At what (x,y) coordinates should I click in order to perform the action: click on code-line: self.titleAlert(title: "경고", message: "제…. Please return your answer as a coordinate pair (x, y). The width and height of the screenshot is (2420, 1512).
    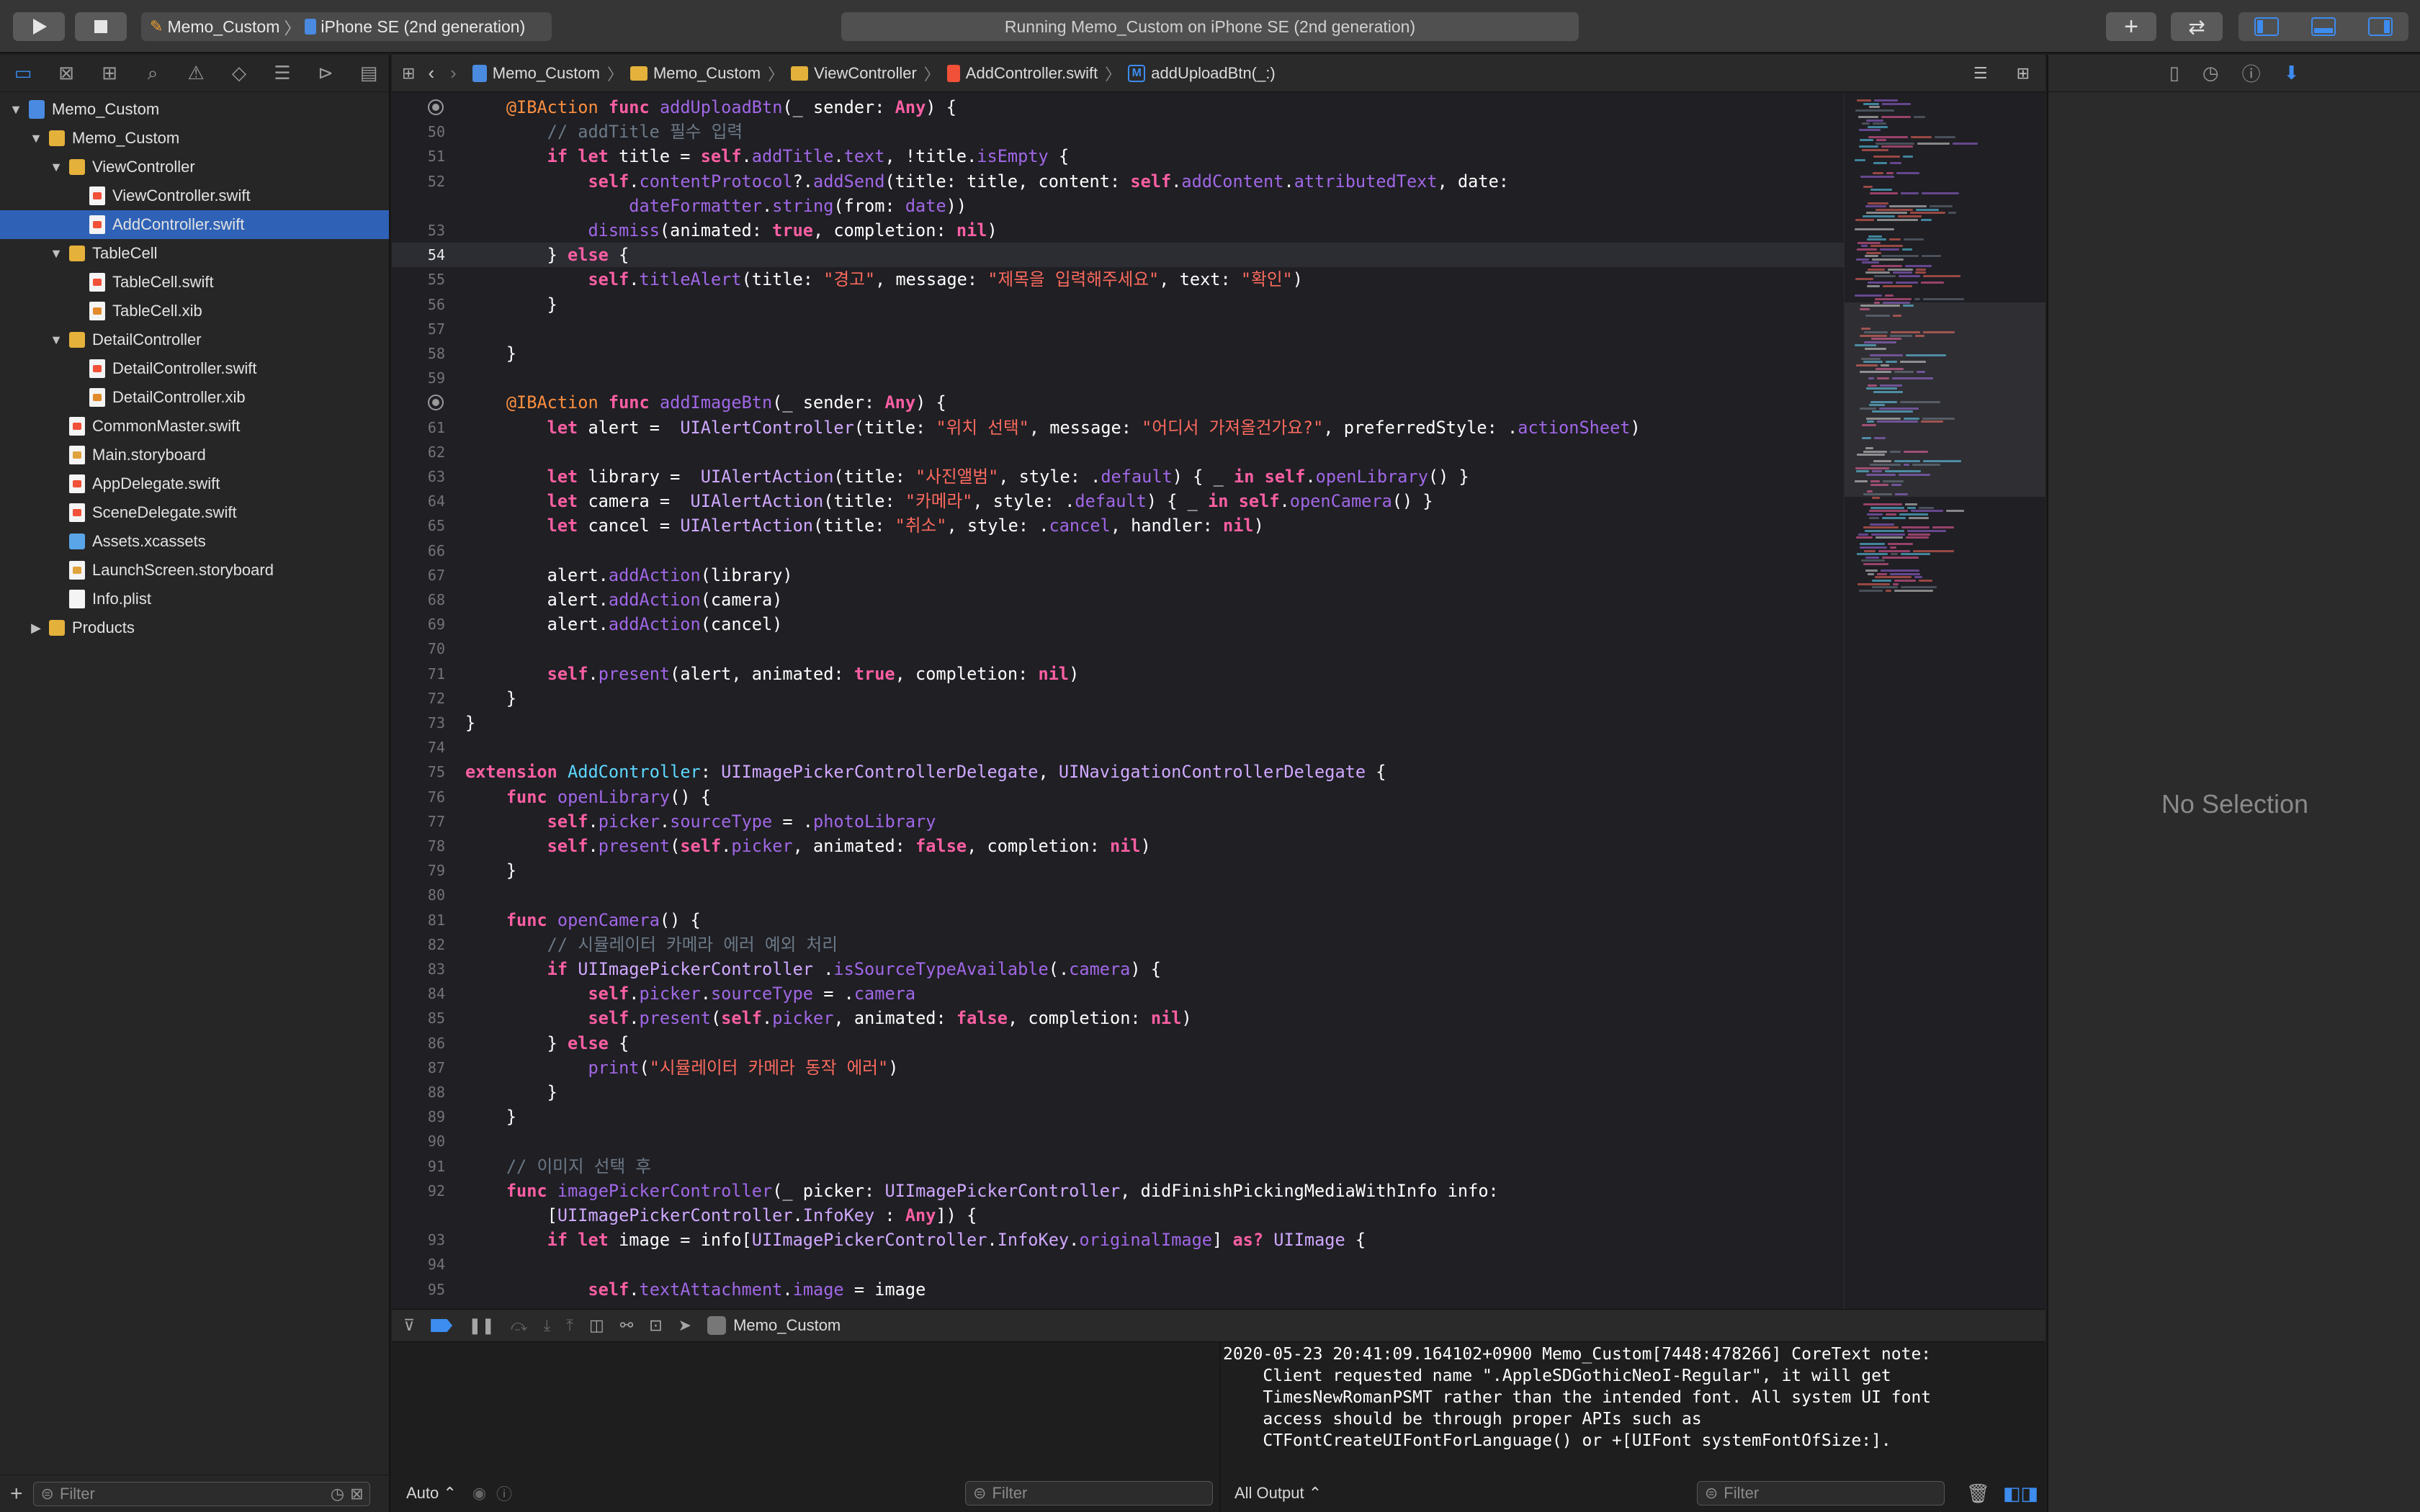
    Looking at the image, I should click on (884, 279).